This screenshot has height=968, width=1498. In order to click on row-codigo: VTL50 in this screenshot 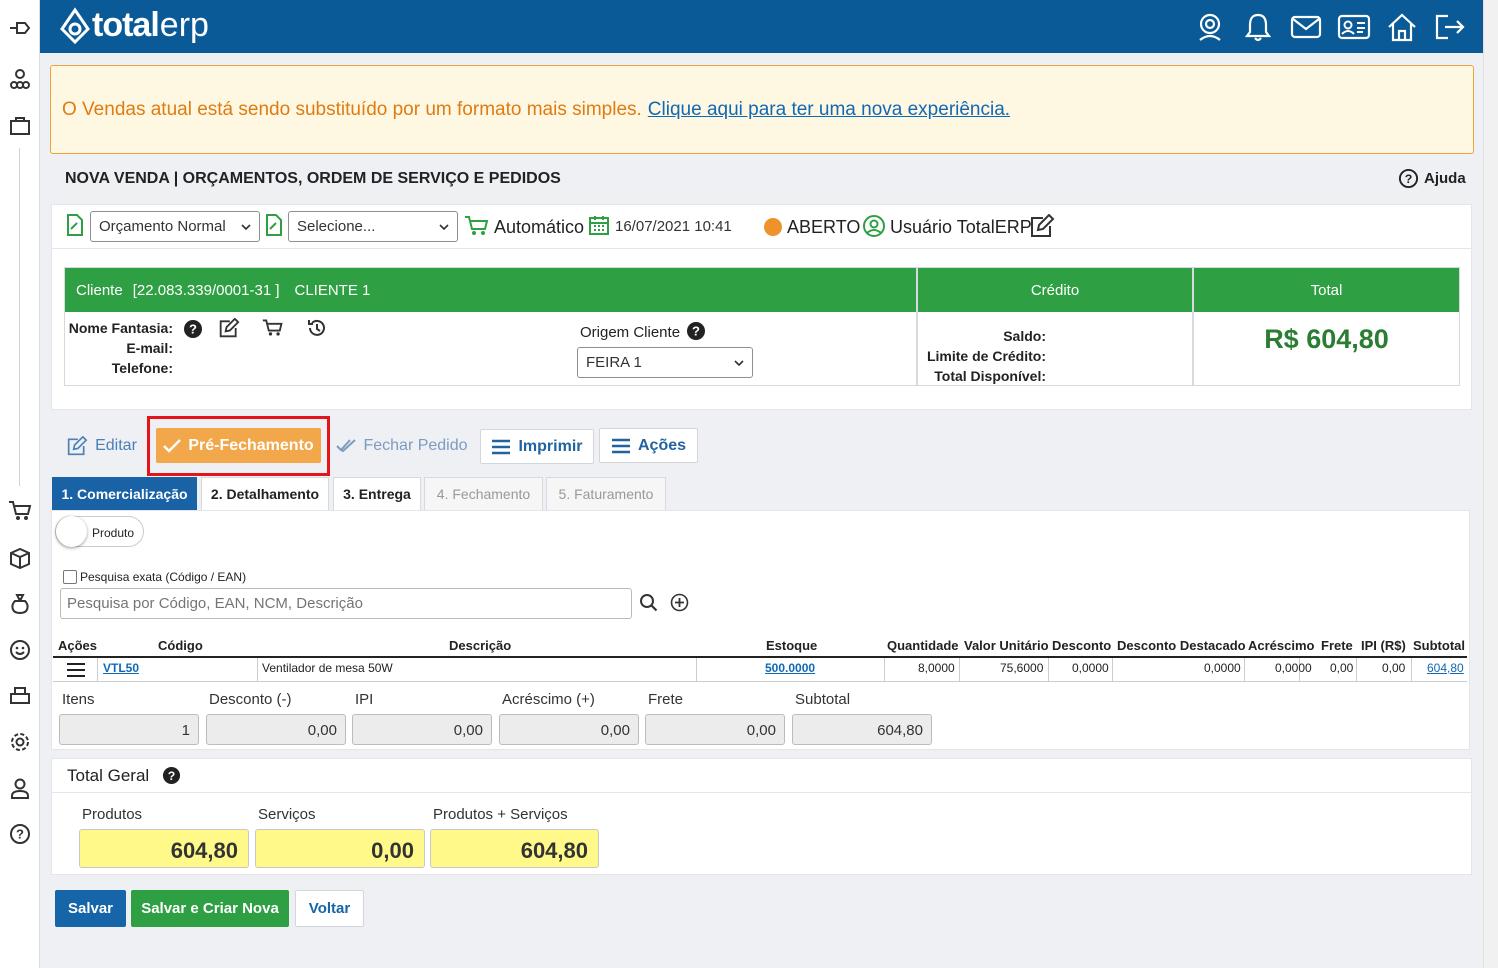, I will do `click(121, 668)`.